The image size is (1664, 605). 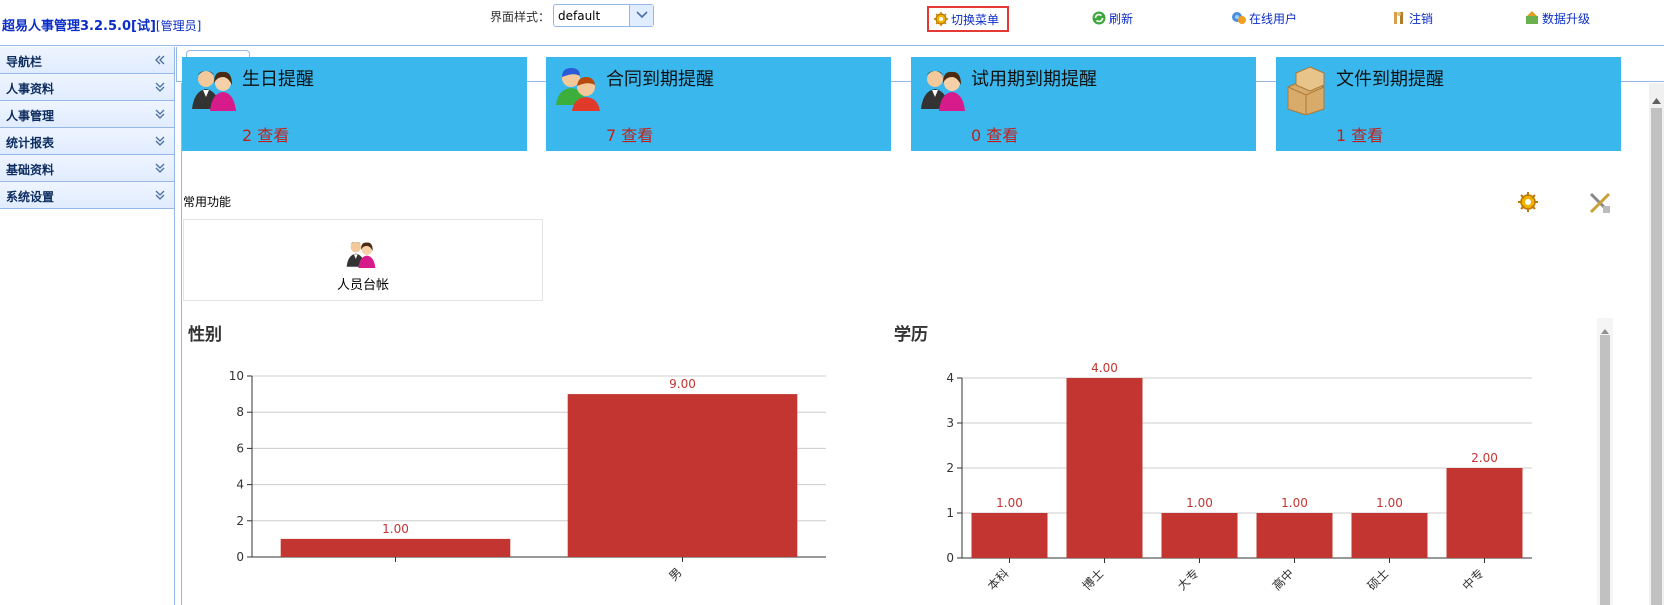 I want to click on card-contract-expiry: 合同到期提醒 7 查看, so click(x=718, y=104).